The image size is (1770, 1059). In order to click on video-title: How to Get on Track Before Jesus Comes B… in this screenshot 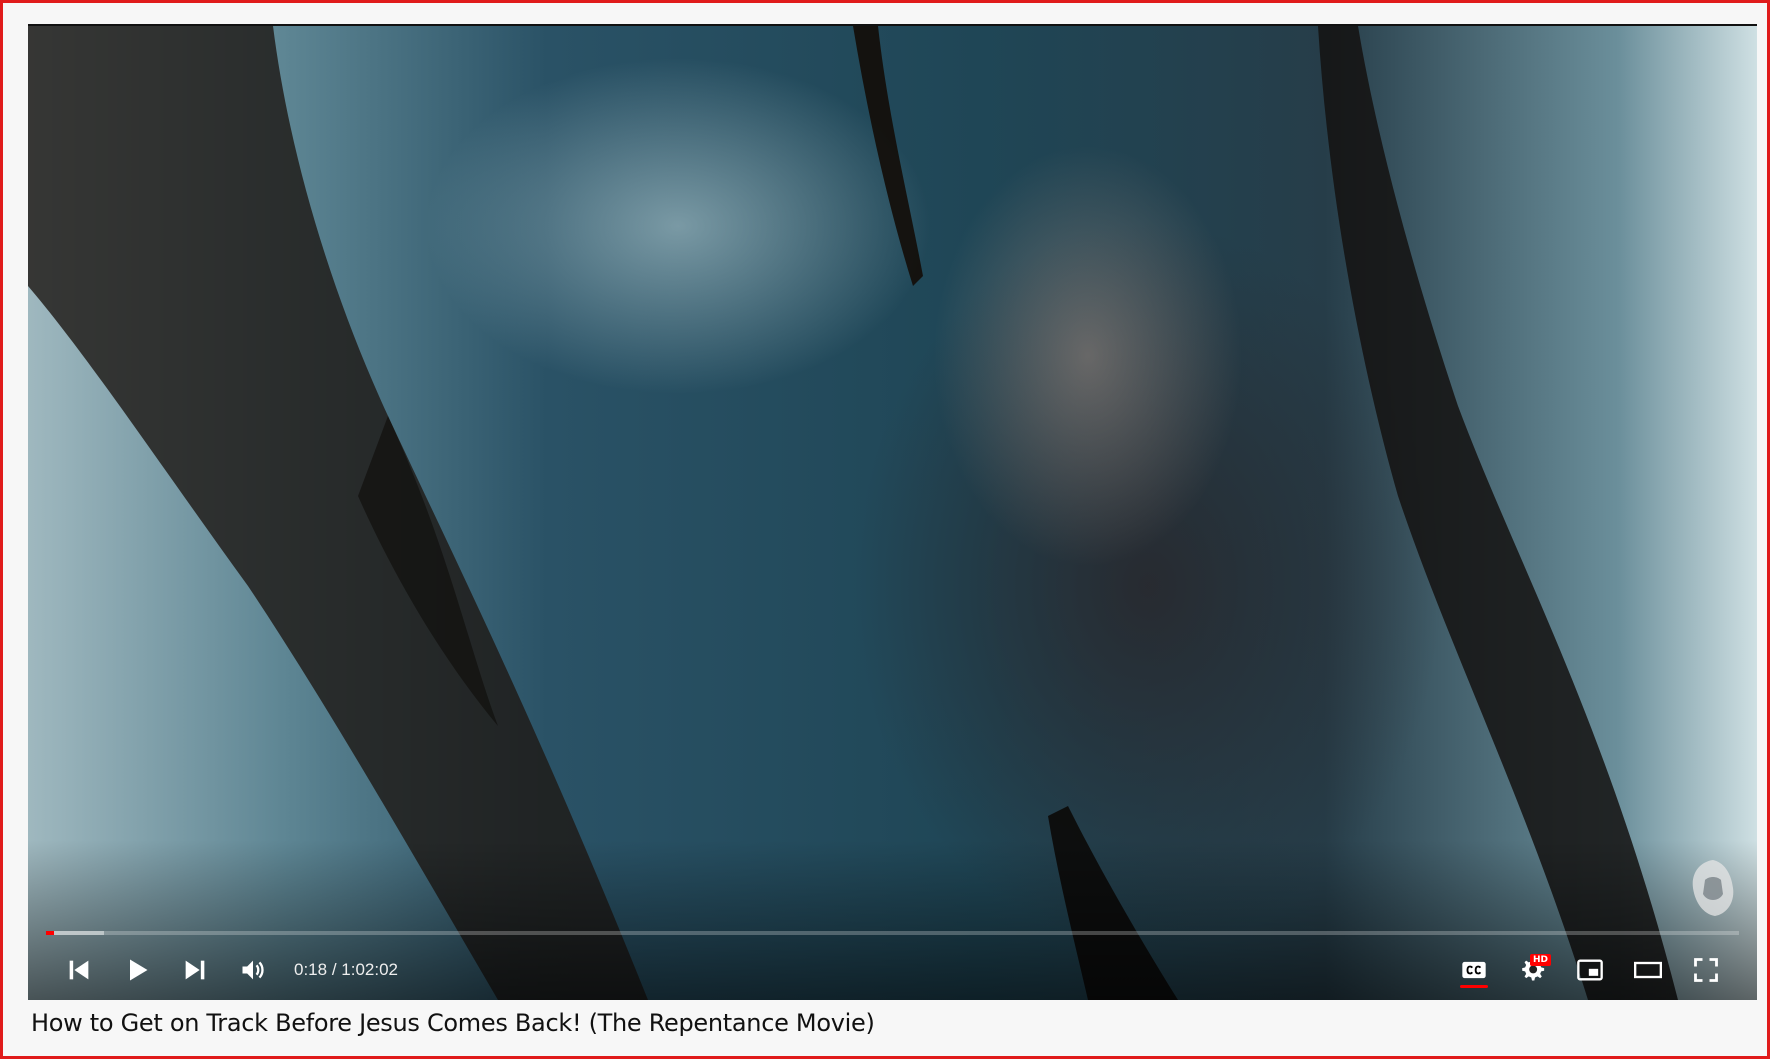, I will do `click(453, 1023)`.